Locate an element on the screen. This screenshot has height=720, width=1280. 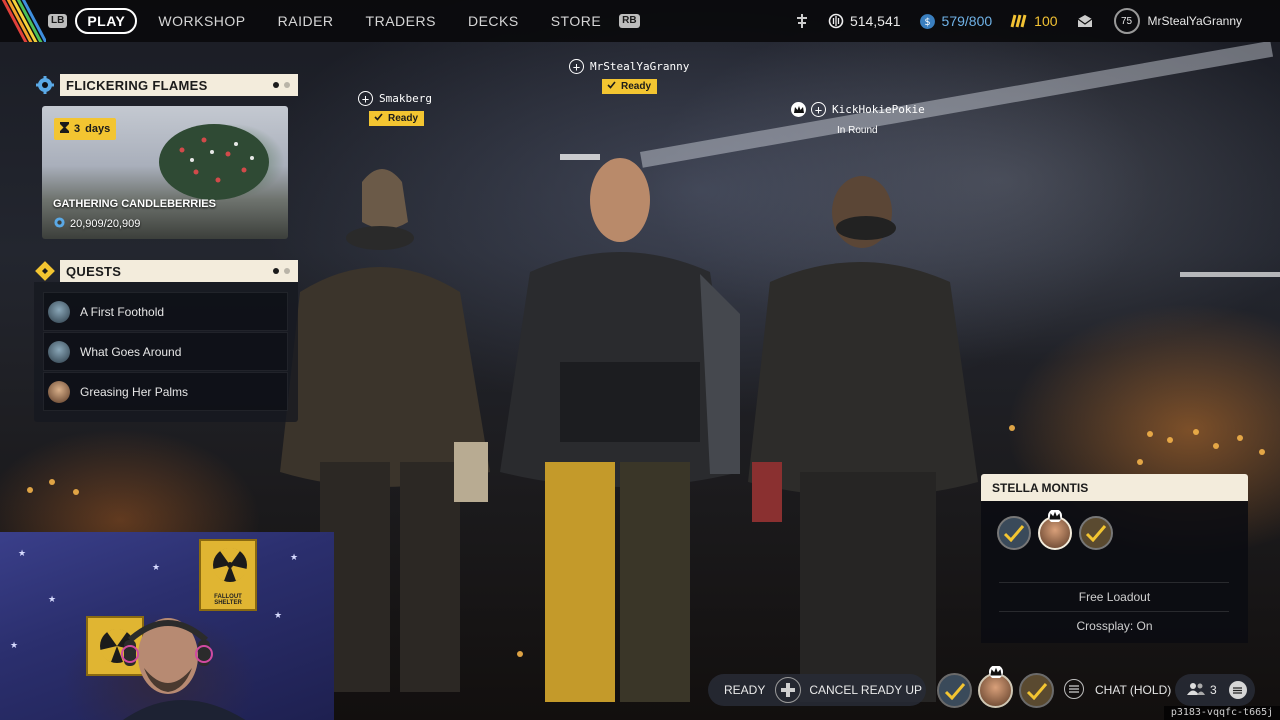
event-progress: 20,909/20,909 is located at coordinates (96, 224).